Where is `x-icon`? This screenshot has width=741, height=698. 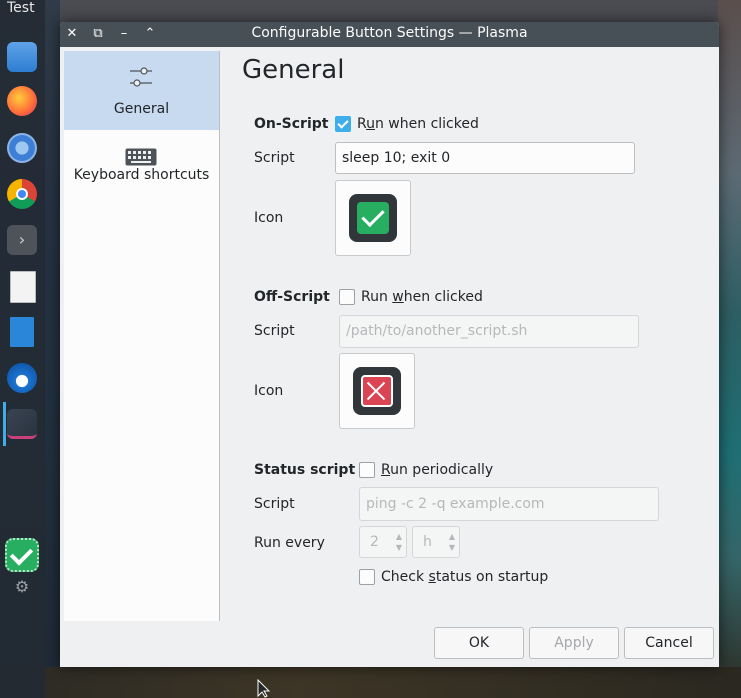 x-icon is located at coordinates (377, 391).